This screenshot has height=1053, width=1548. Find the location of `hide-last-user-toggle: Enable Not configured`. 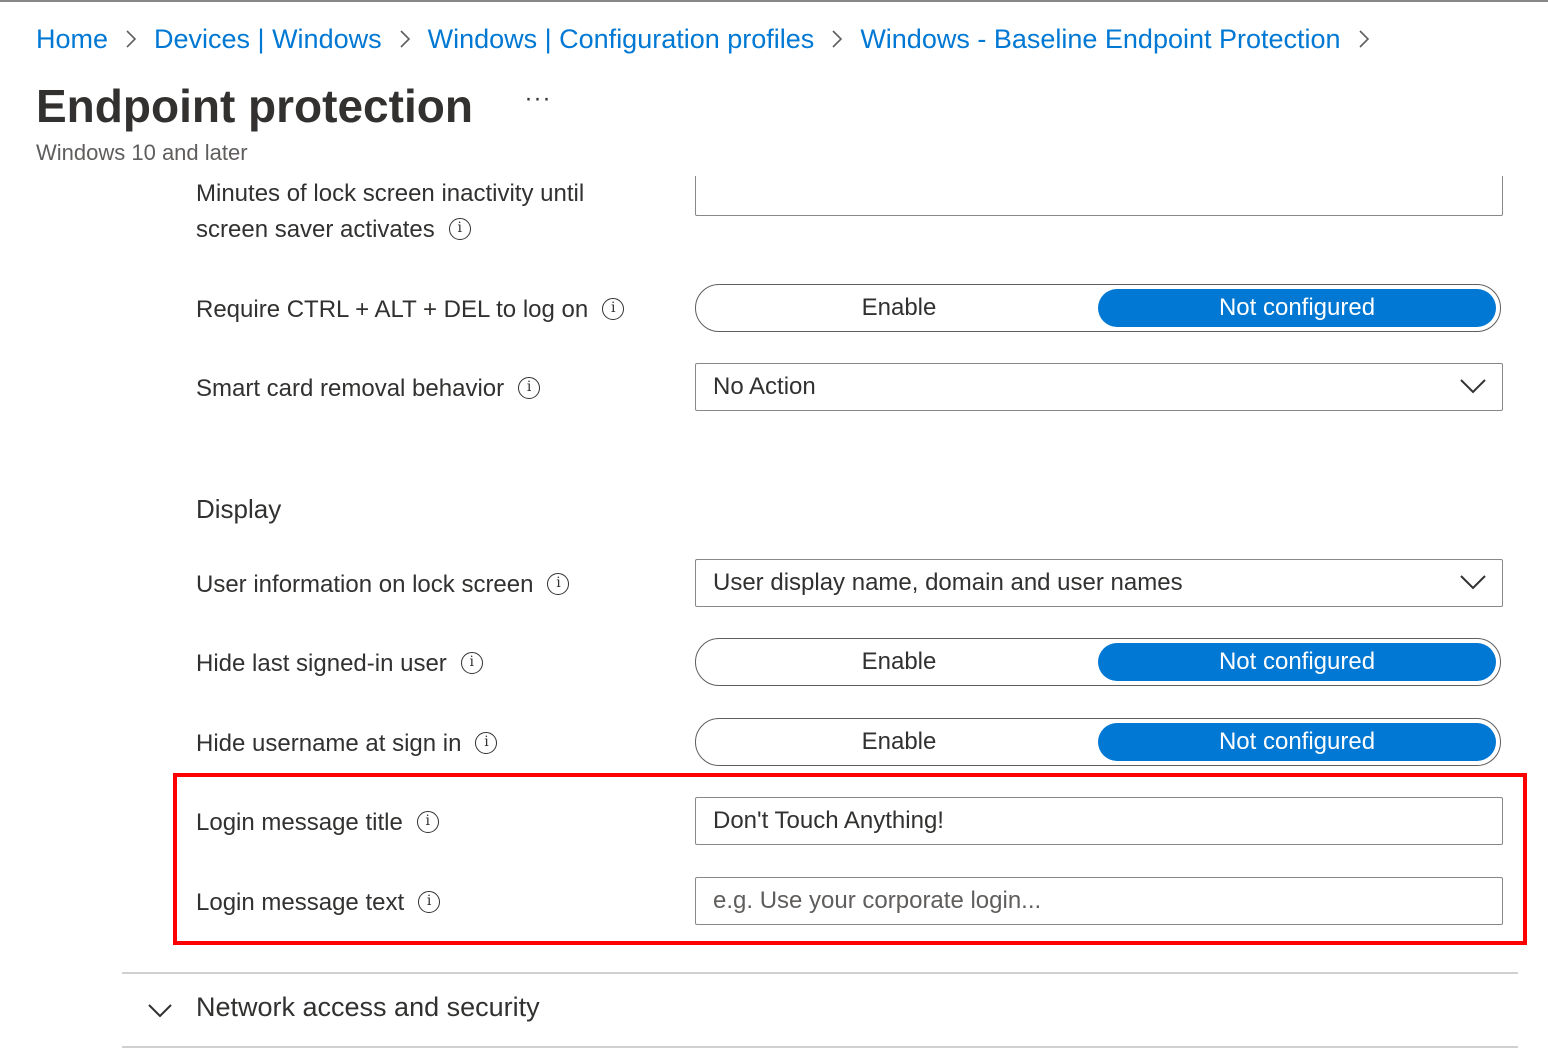

hide-last-user-toggle: Enable Not configured is located at coordinates (1098, 662).